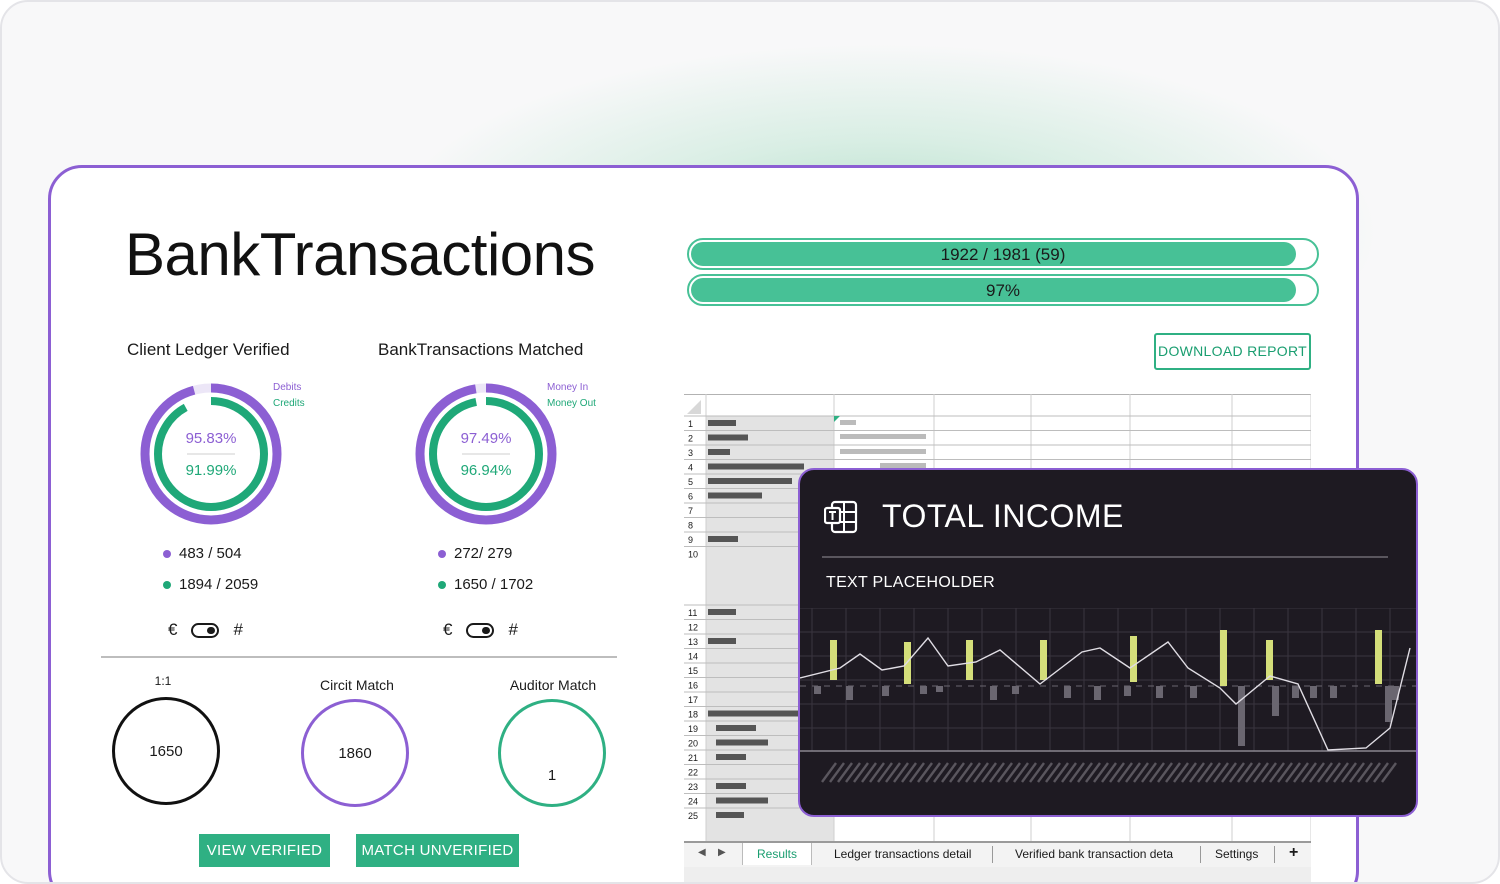 Image resolution: width=1500 pixels, height=884 pixels. I want to click on circle-one-to-one: 1650, so click(166, 751).